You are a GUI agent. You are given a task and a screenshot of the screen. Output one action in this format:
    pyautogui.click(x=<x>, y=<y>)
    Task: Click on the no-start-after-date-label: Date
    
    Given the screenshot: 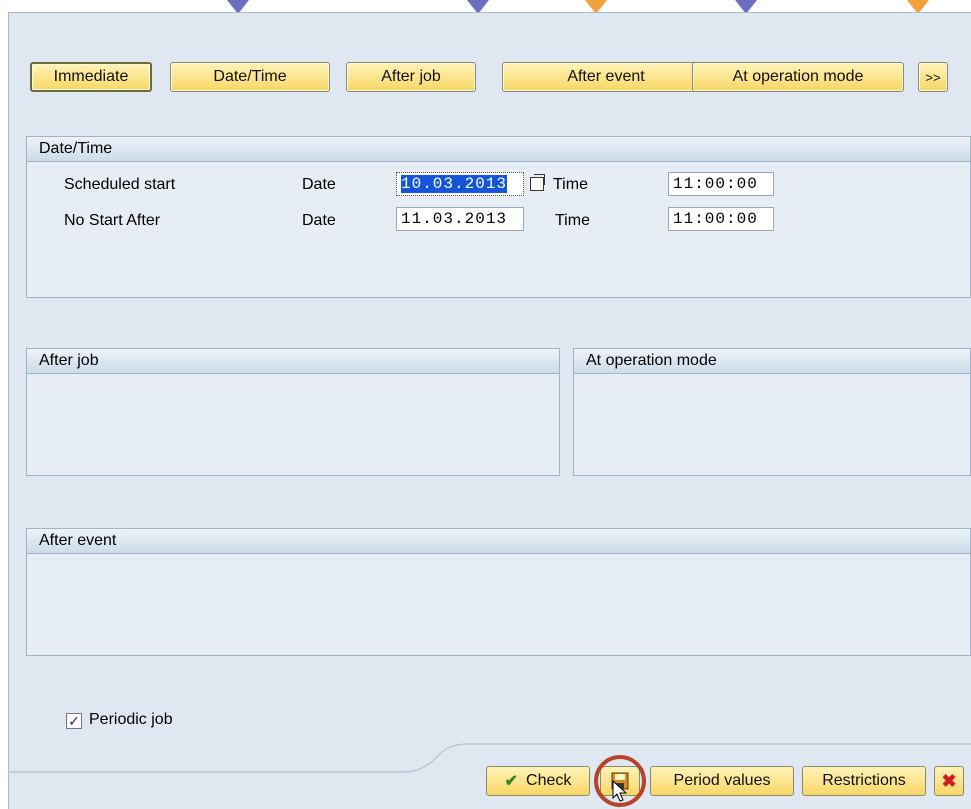 What is the action you would take?
    pyautogui.click(x=319, y=220)
    